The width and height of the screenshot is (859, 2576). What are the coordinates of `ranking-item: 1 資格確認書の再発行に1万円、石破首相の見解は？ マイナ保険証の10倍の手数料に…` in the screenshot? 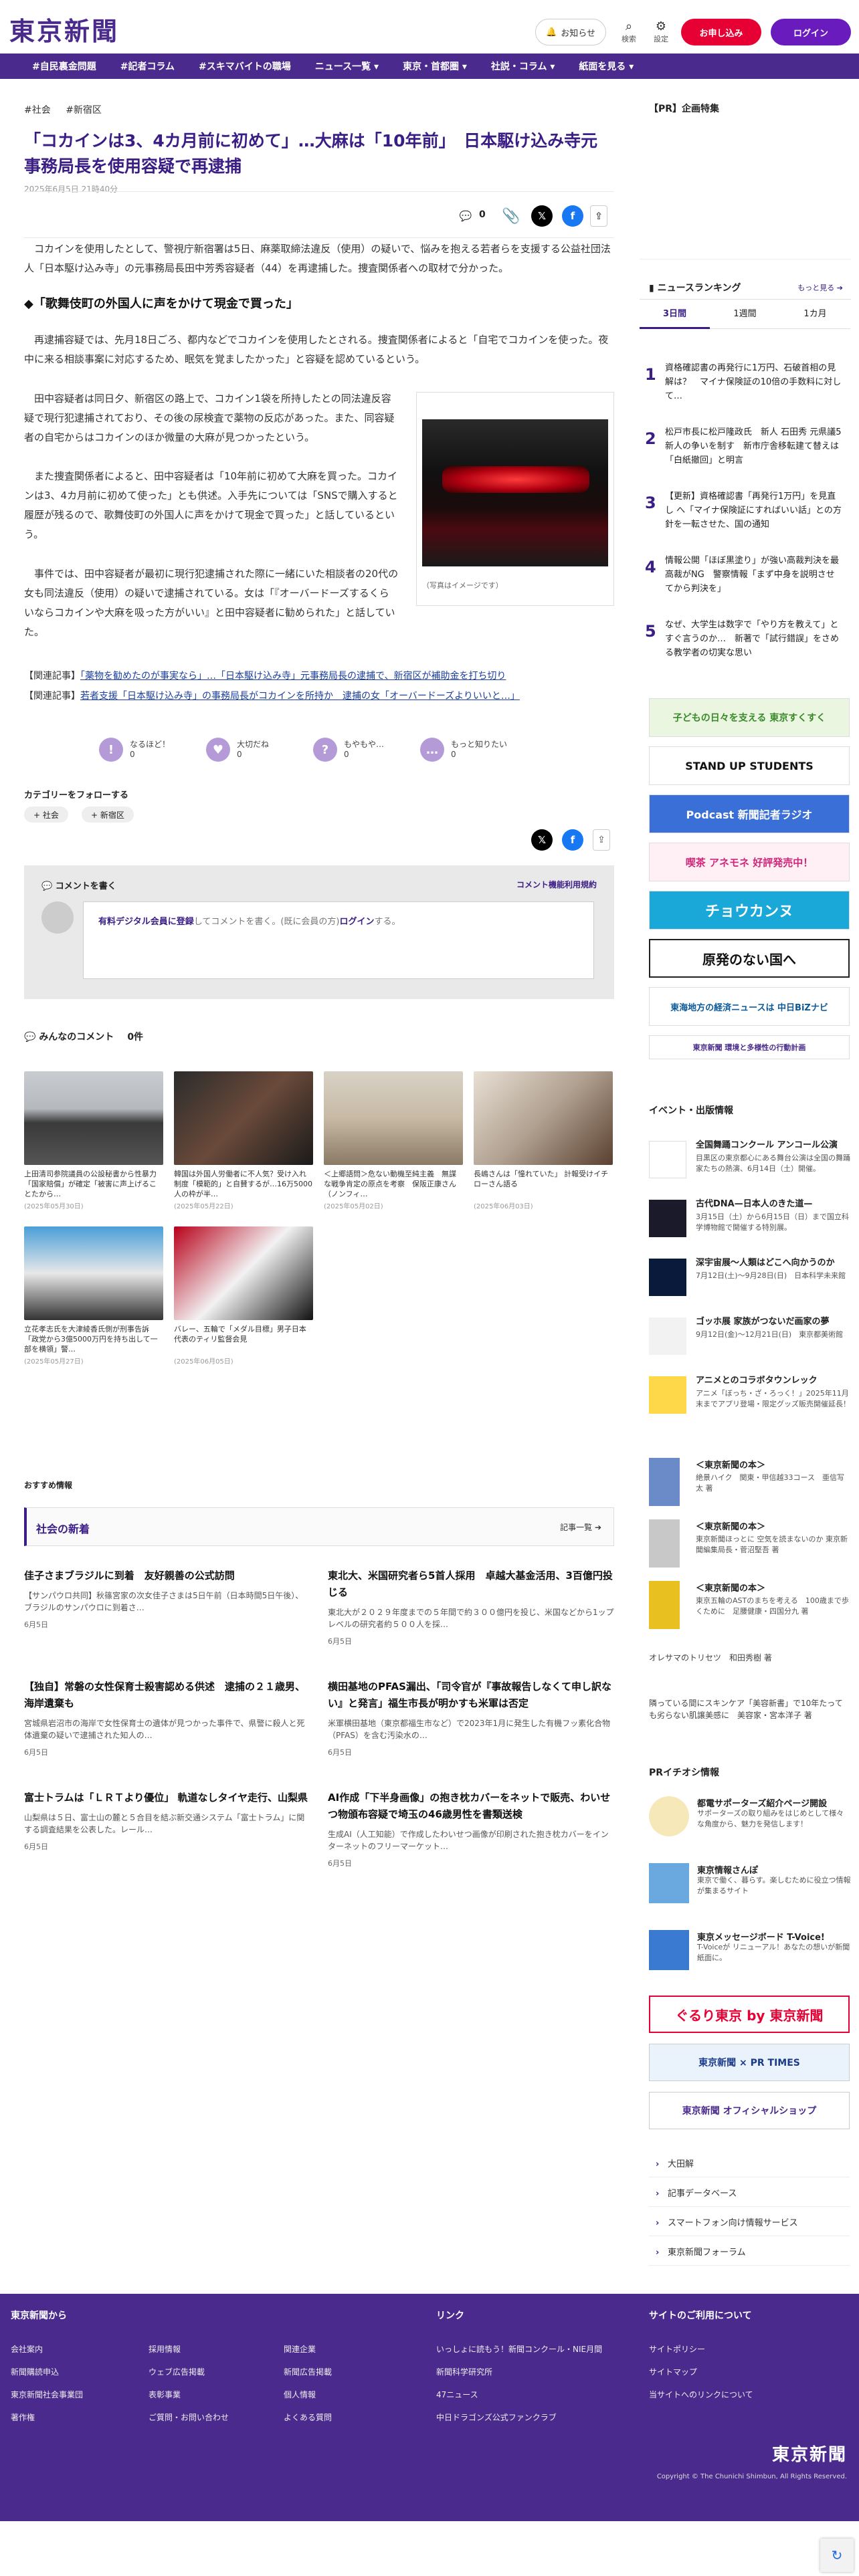 It's located at (745, 386).